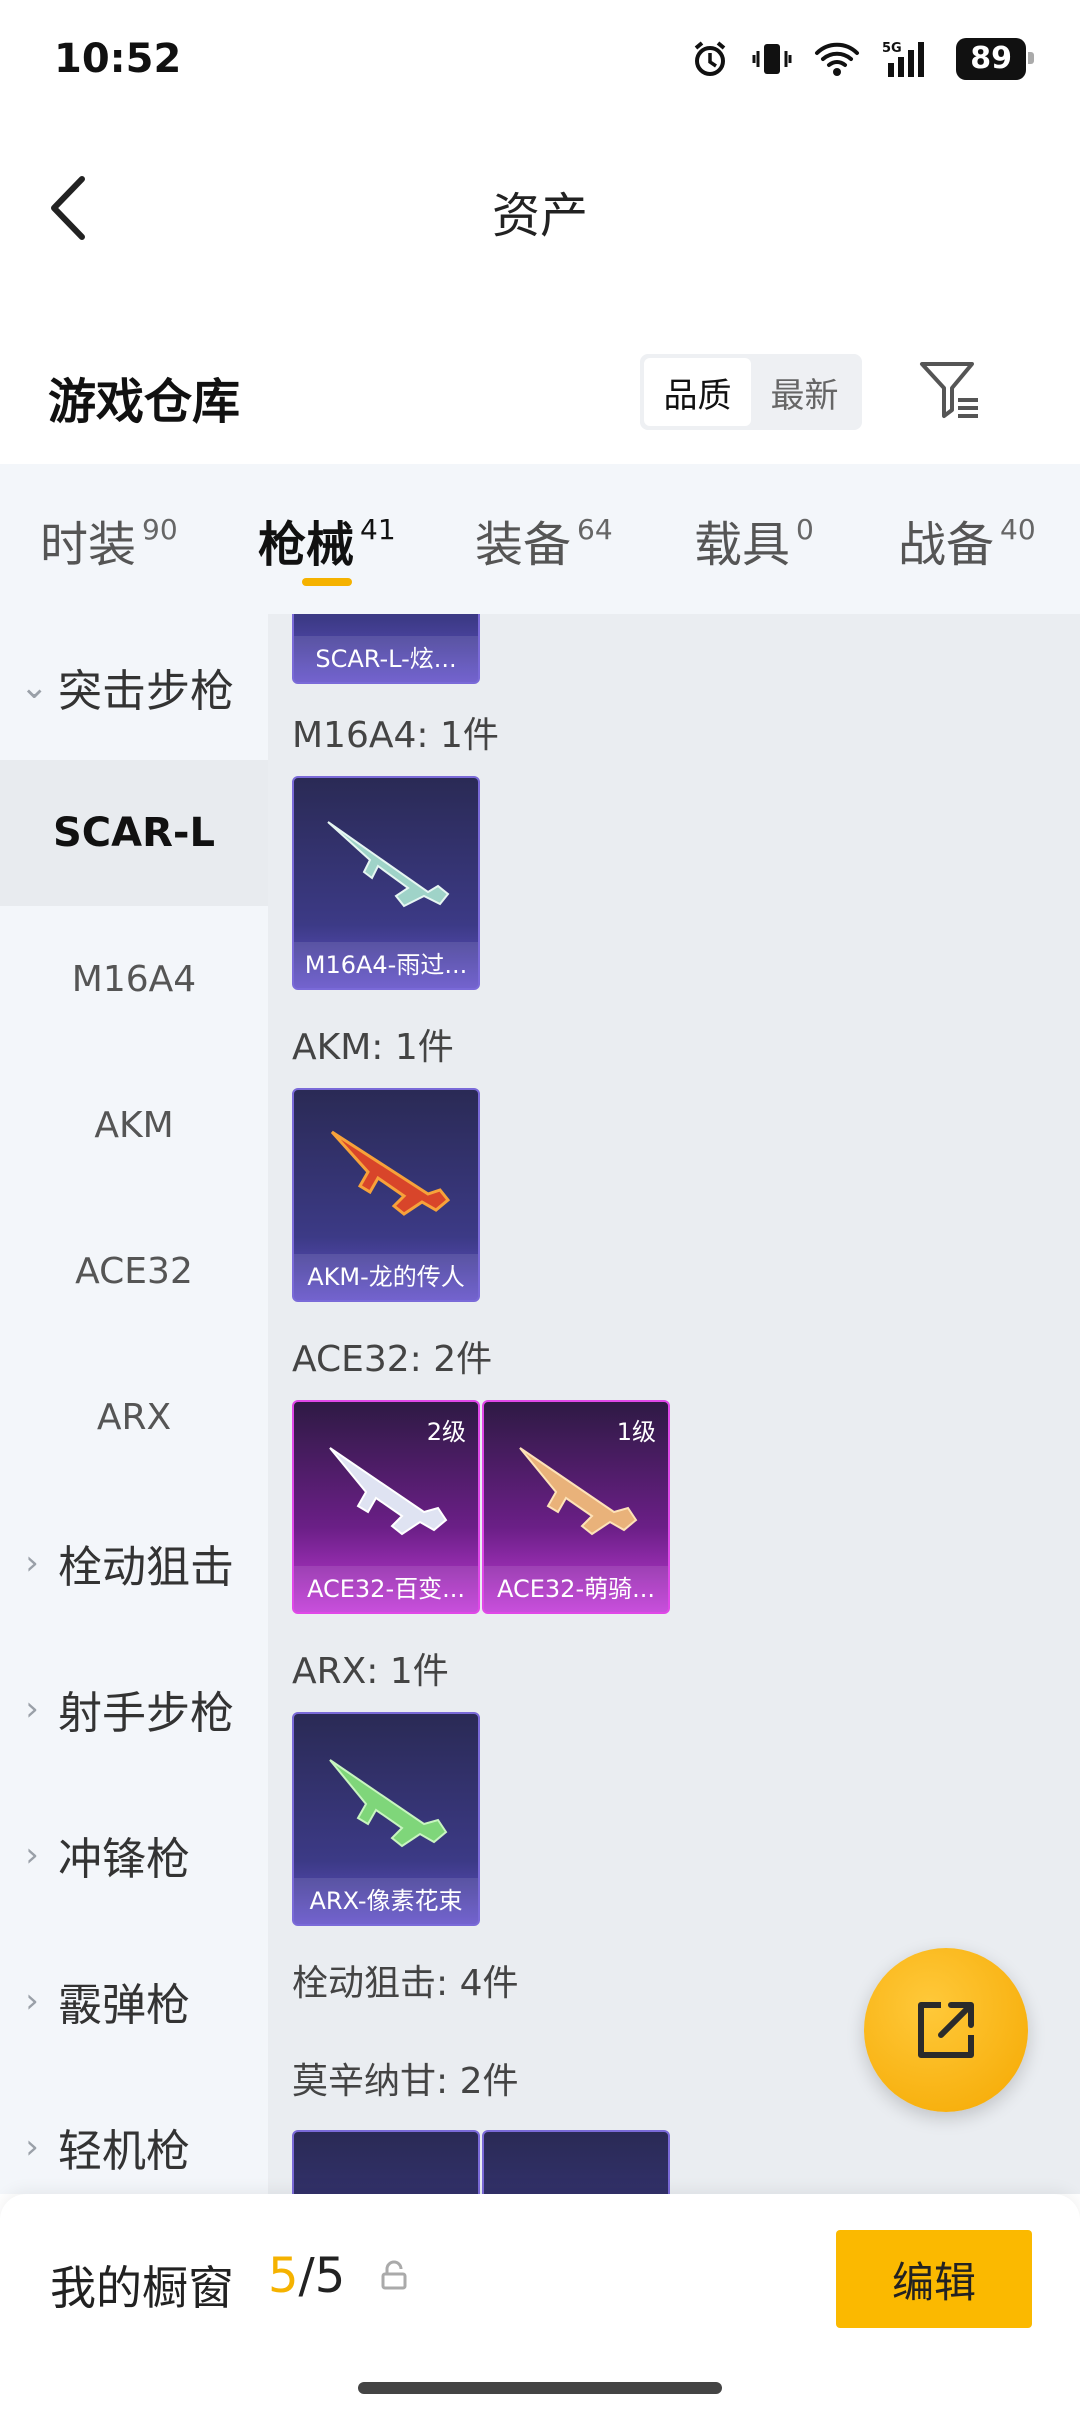  I want to click on group-label: ARX: 1件, so click(370, 1671).